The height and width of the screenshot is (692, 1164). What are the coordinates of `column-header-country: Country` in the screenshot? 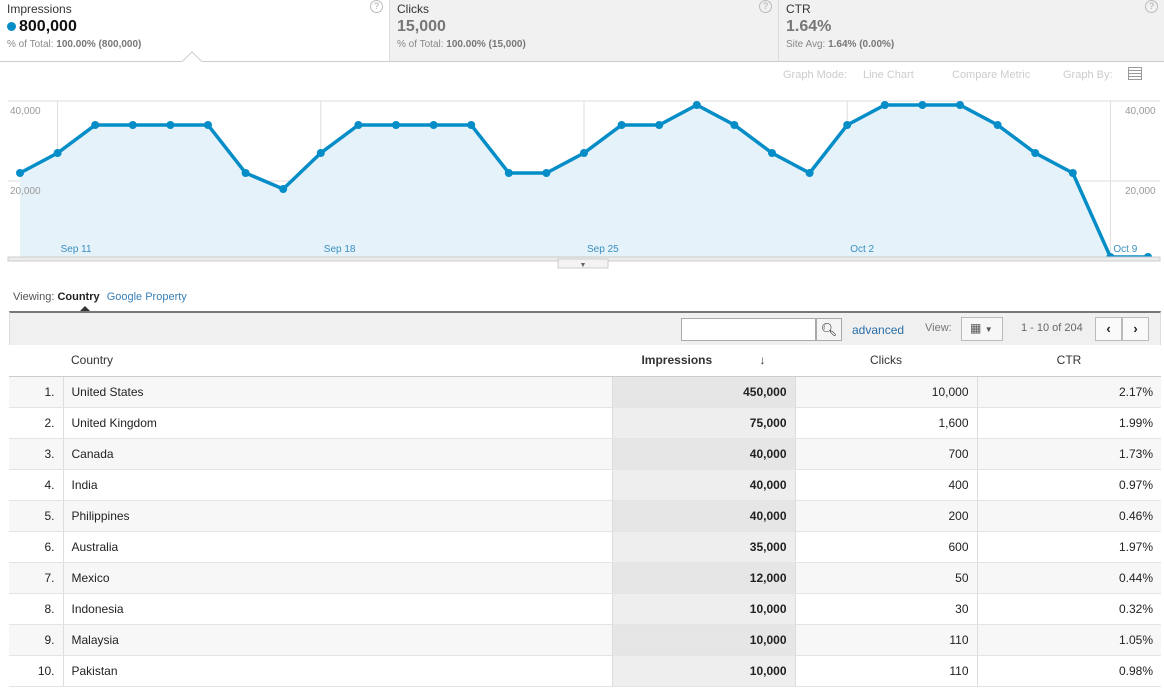 It's located at (337, 361).